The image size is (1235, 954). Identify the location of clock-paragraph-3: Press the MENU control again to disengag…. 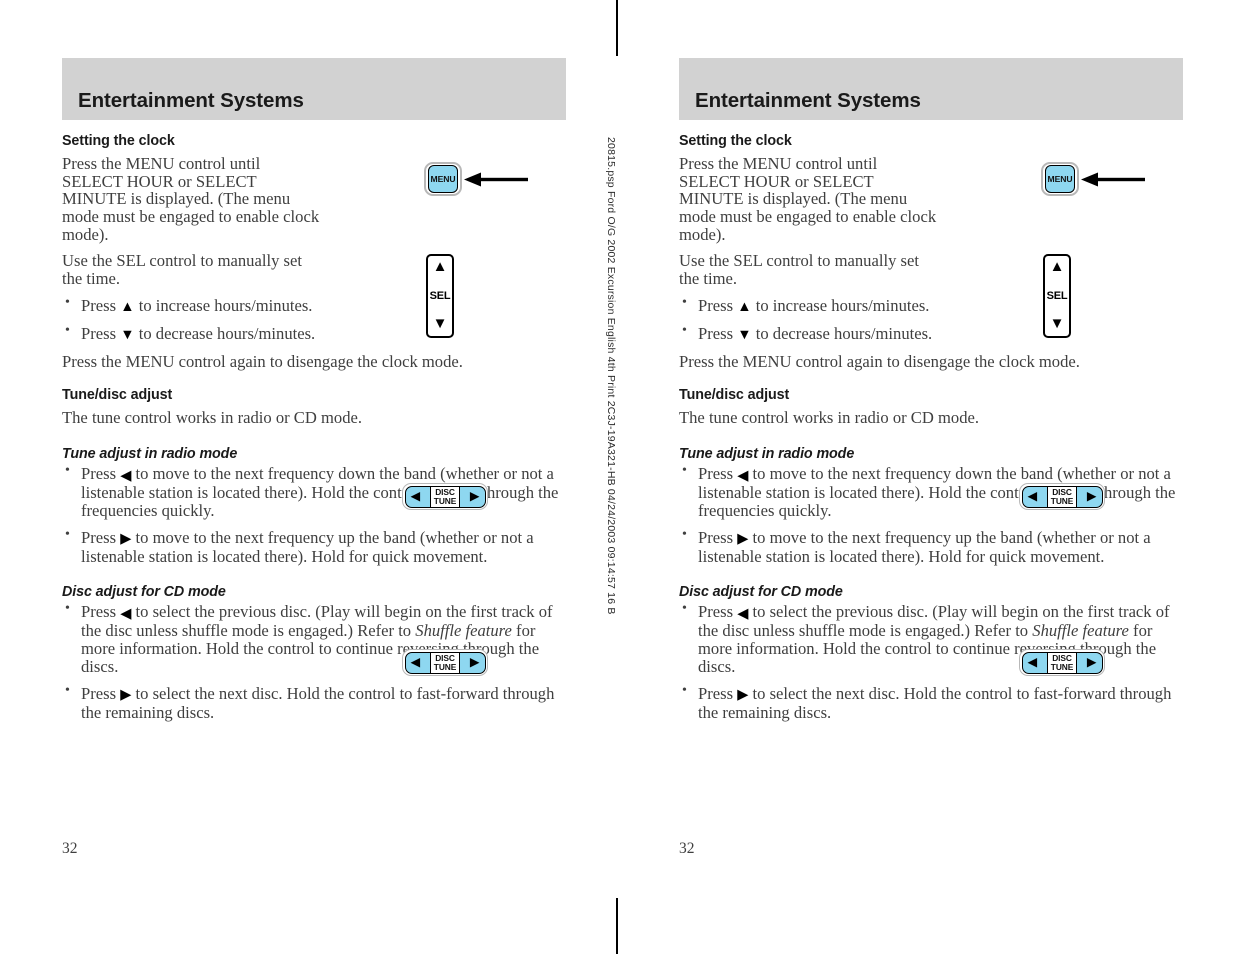
(262, 361).